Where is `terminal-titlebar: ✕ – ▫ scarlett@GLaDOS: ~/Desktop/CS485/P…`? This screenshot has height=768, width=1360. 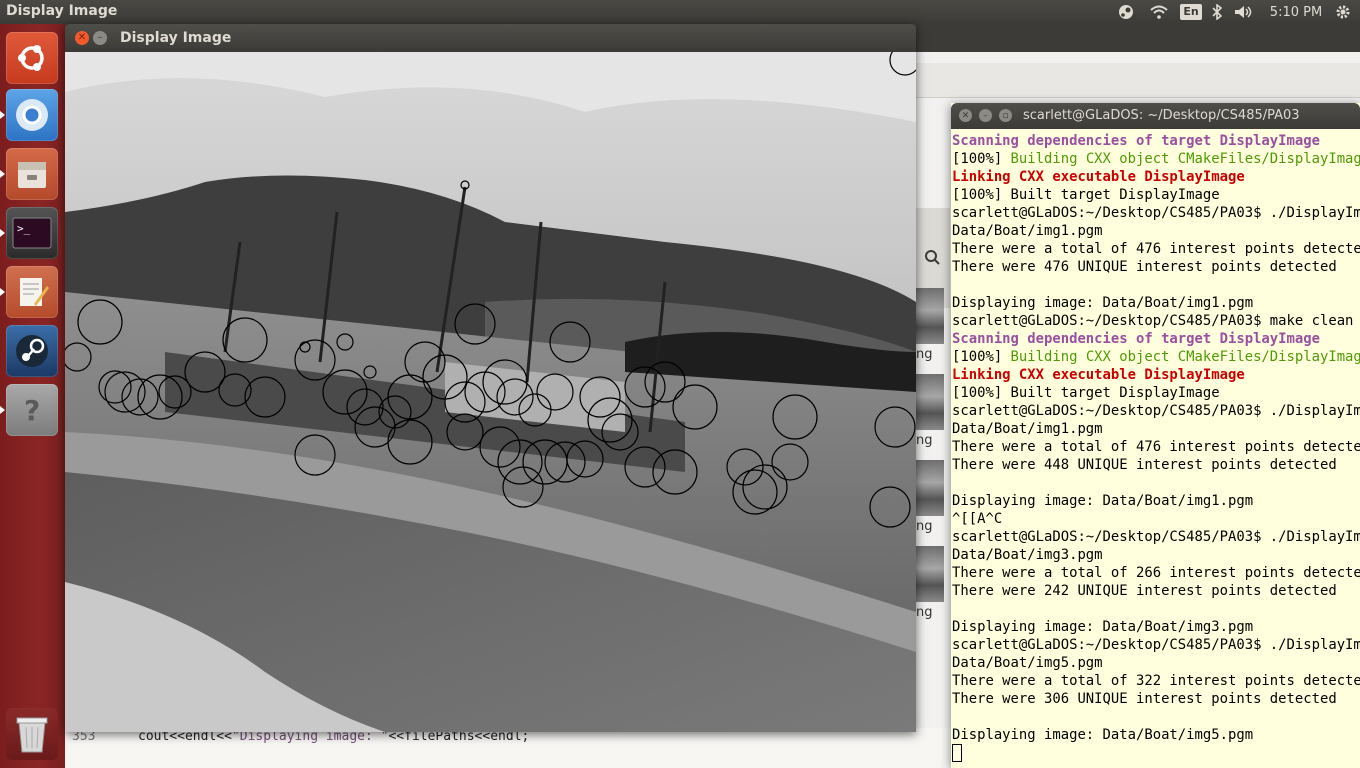 terminal-titlebar: ✕ – ▫ scarlett@GLaDOS: ~/Desktop/CS485/P… is located at coordinates (1155, 116).